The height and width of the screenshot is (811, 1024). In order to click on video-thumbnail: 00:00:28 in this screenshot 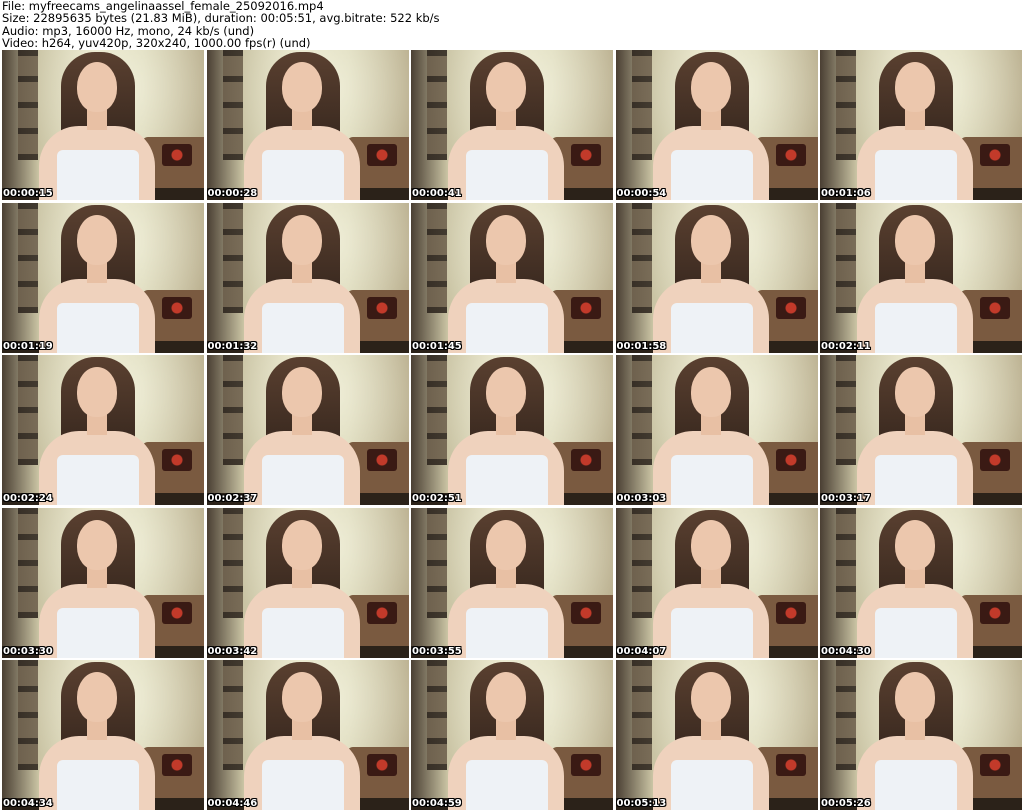, I will do `click(307, 125)`.